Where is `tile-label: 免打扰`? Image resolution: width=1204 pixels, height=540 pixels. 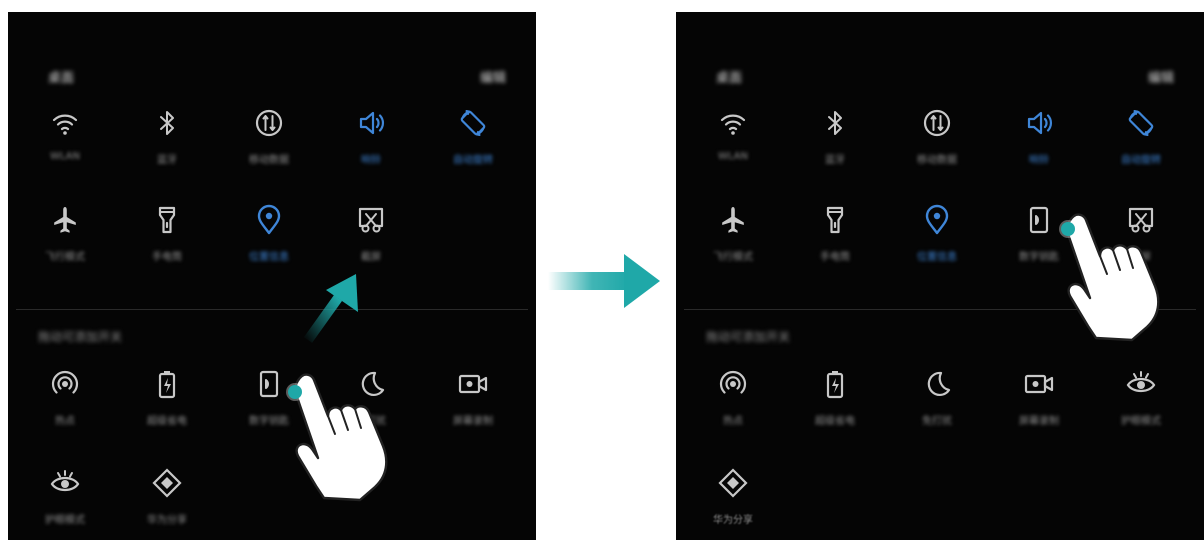 tile-label: 免打扰 is located at coordinates (937, 421).